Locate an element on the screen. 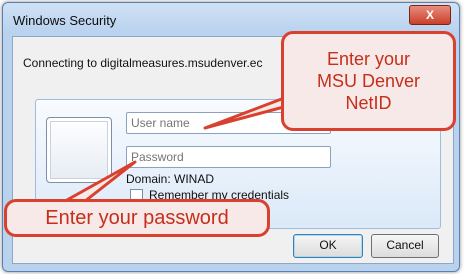 The height and width of the screenshot is (274, 464). ok-button: OK is located at coordinates (328, 246).